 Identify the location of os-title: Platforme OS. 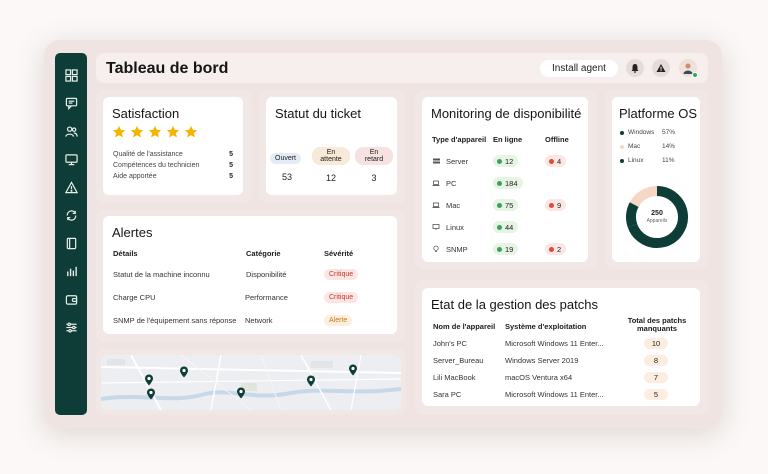
(658, 113).